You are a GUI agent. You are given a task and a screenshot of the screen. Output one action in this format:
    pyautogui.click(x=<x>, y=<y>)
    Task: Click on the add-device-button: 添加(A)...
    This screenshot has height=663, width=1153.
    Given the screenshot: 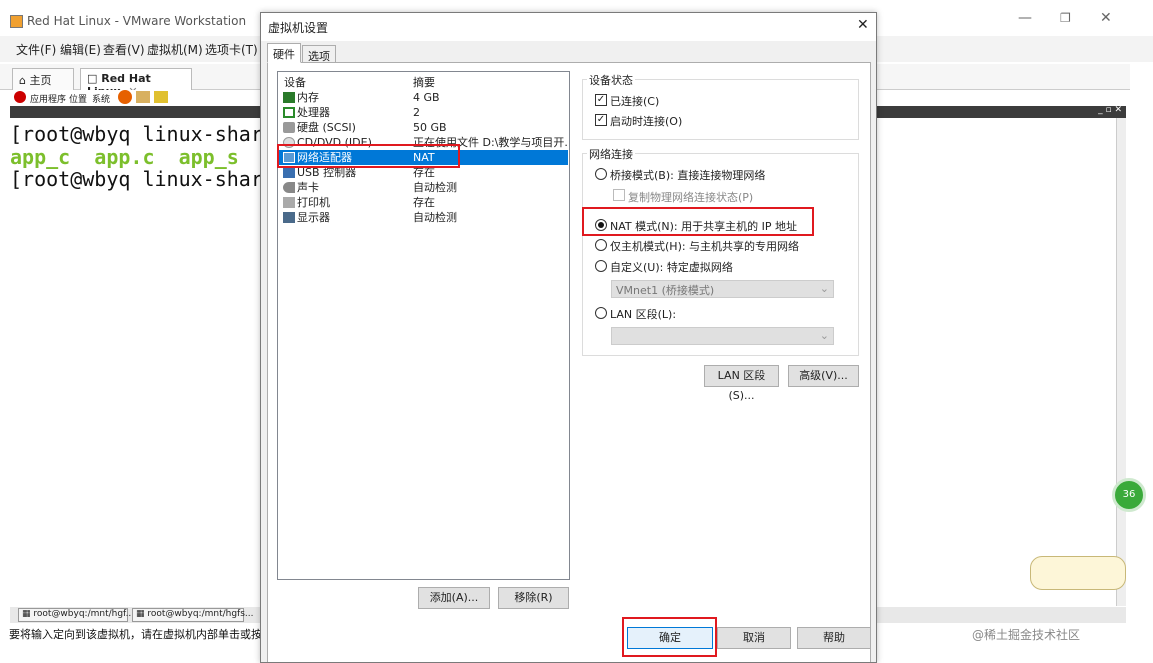 What is the action you would take?
    pyautogui.click(x=454, y=598)
    